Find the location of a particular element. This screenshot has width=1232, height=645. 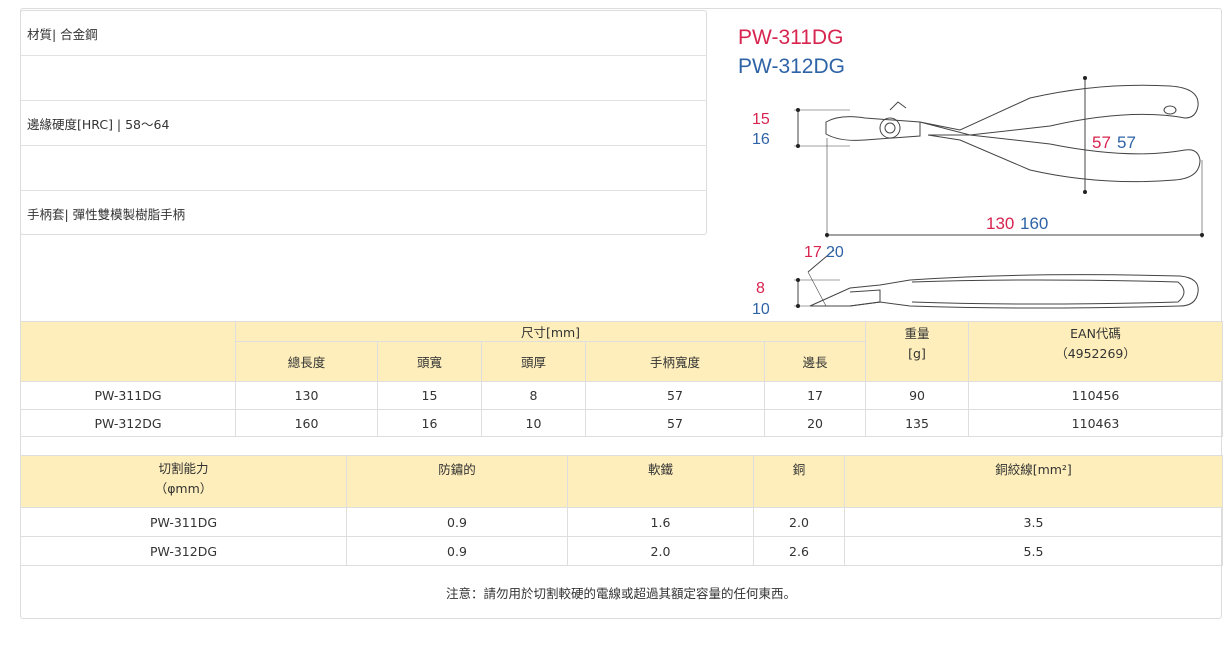

spec-handle: 手柄套| 彈性雙模製樹脂手柄 is located at coordinates (106, 214).